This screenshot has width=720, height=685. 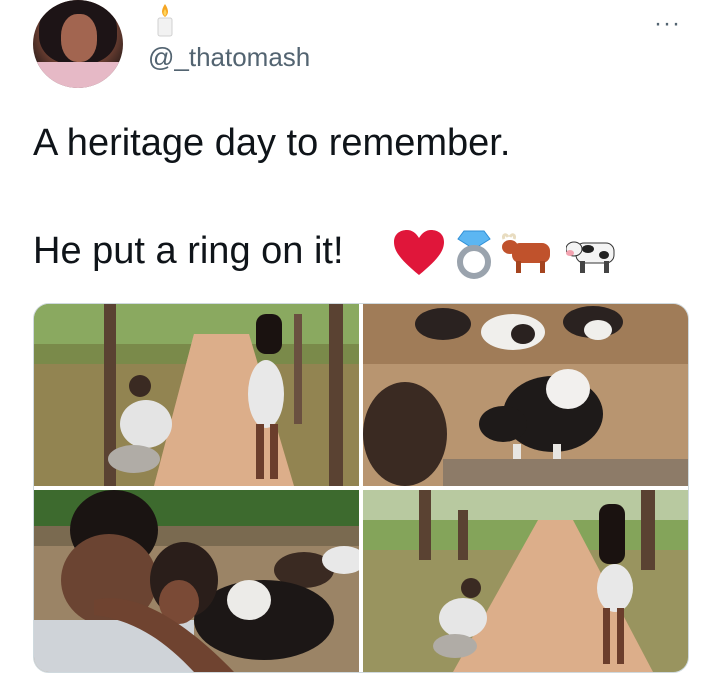 I want to click on tweet-text-line-1: A heritage day to remember., so click(x=272, y=143).